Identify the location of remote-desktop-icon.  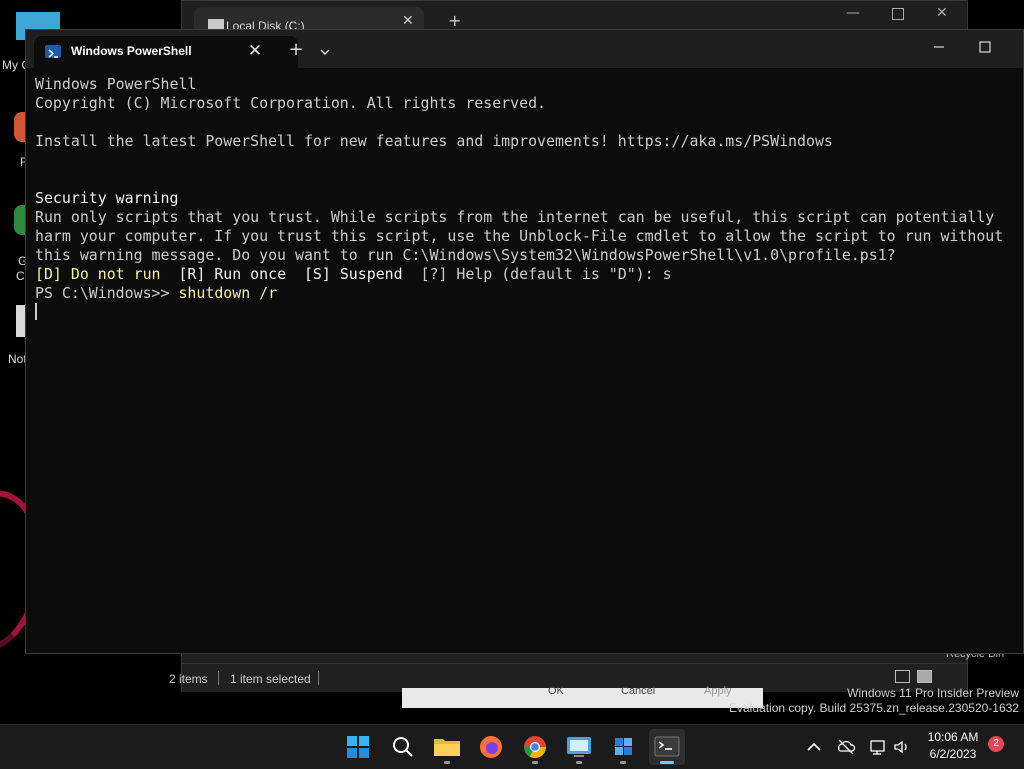
(579, 747).